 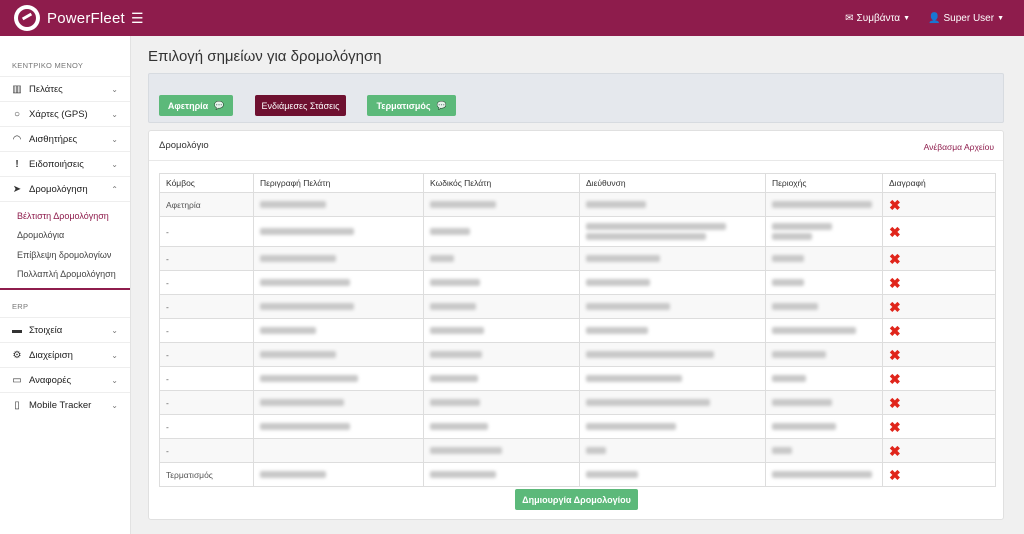 What do you see at coordinates (50, 380) in the screenshot?
I see `sidebar-item-label: Αναφορές` at bounding box center [50, 380].